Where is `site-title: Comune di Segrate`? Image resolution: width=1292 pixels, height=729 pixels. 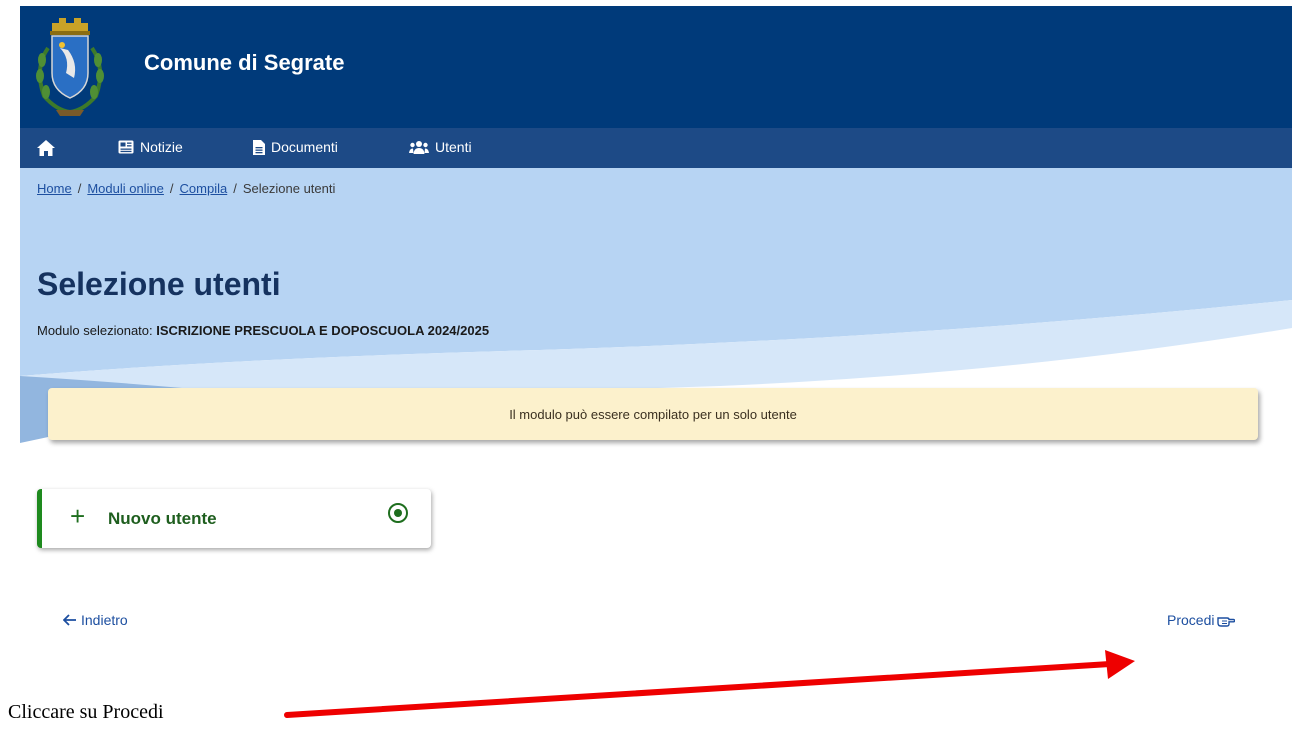
site-title: Comune di Segrate is located at coordinates (244, 63).